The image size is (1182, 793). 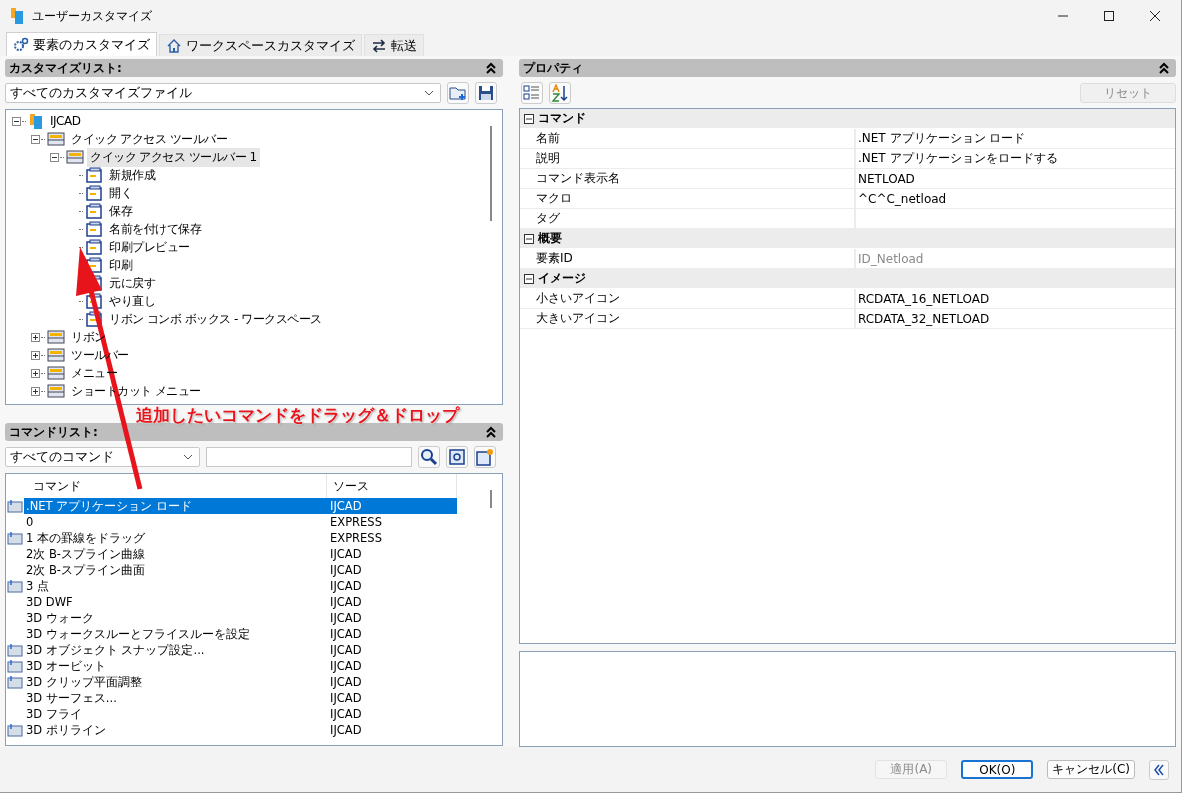 What do you see at coordinates (1109, 16) in the screenshot?
I see `maximize-icon` at bounding box center [1109, 16].